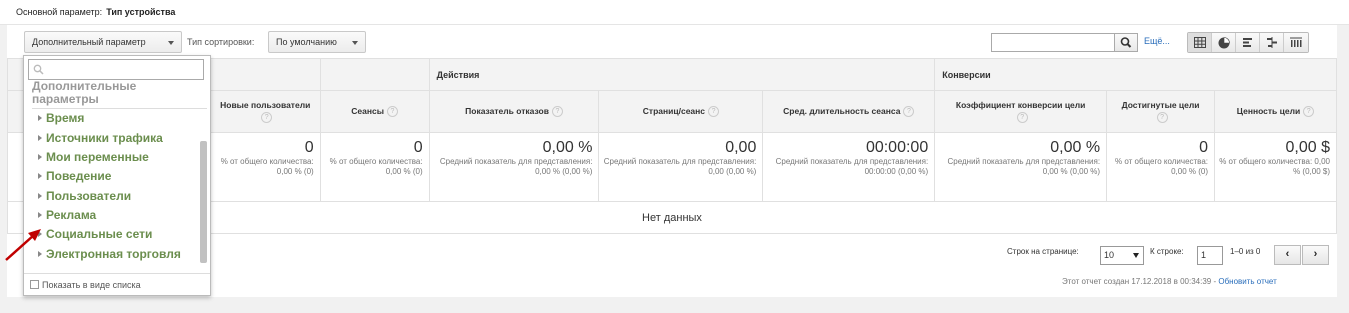  Describe the element at coordinates (1167, 251) in the screenshot. I see `goto-row-label: К строке:` at that location.